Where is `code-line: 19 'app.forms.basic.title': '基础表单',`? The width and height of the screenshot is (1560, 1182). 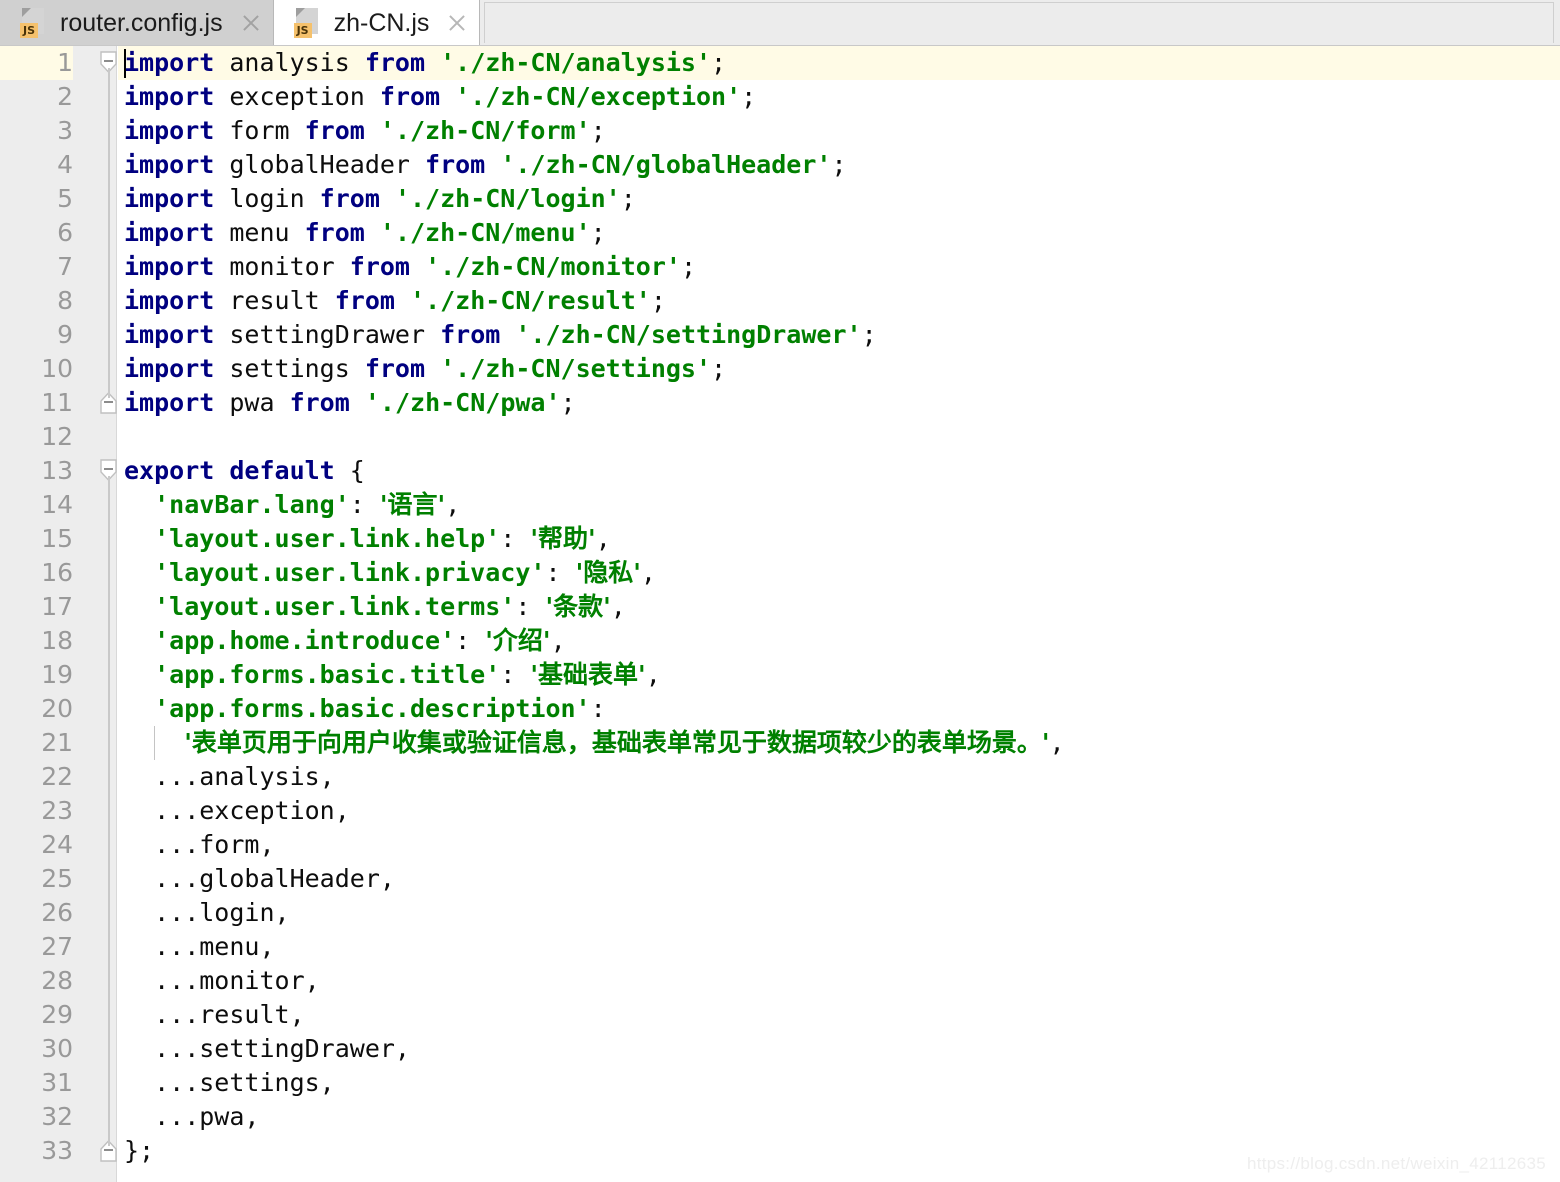 code-line: 19 'app.forms.basic.title': '基础表单', is located at coordinates (780, 675).